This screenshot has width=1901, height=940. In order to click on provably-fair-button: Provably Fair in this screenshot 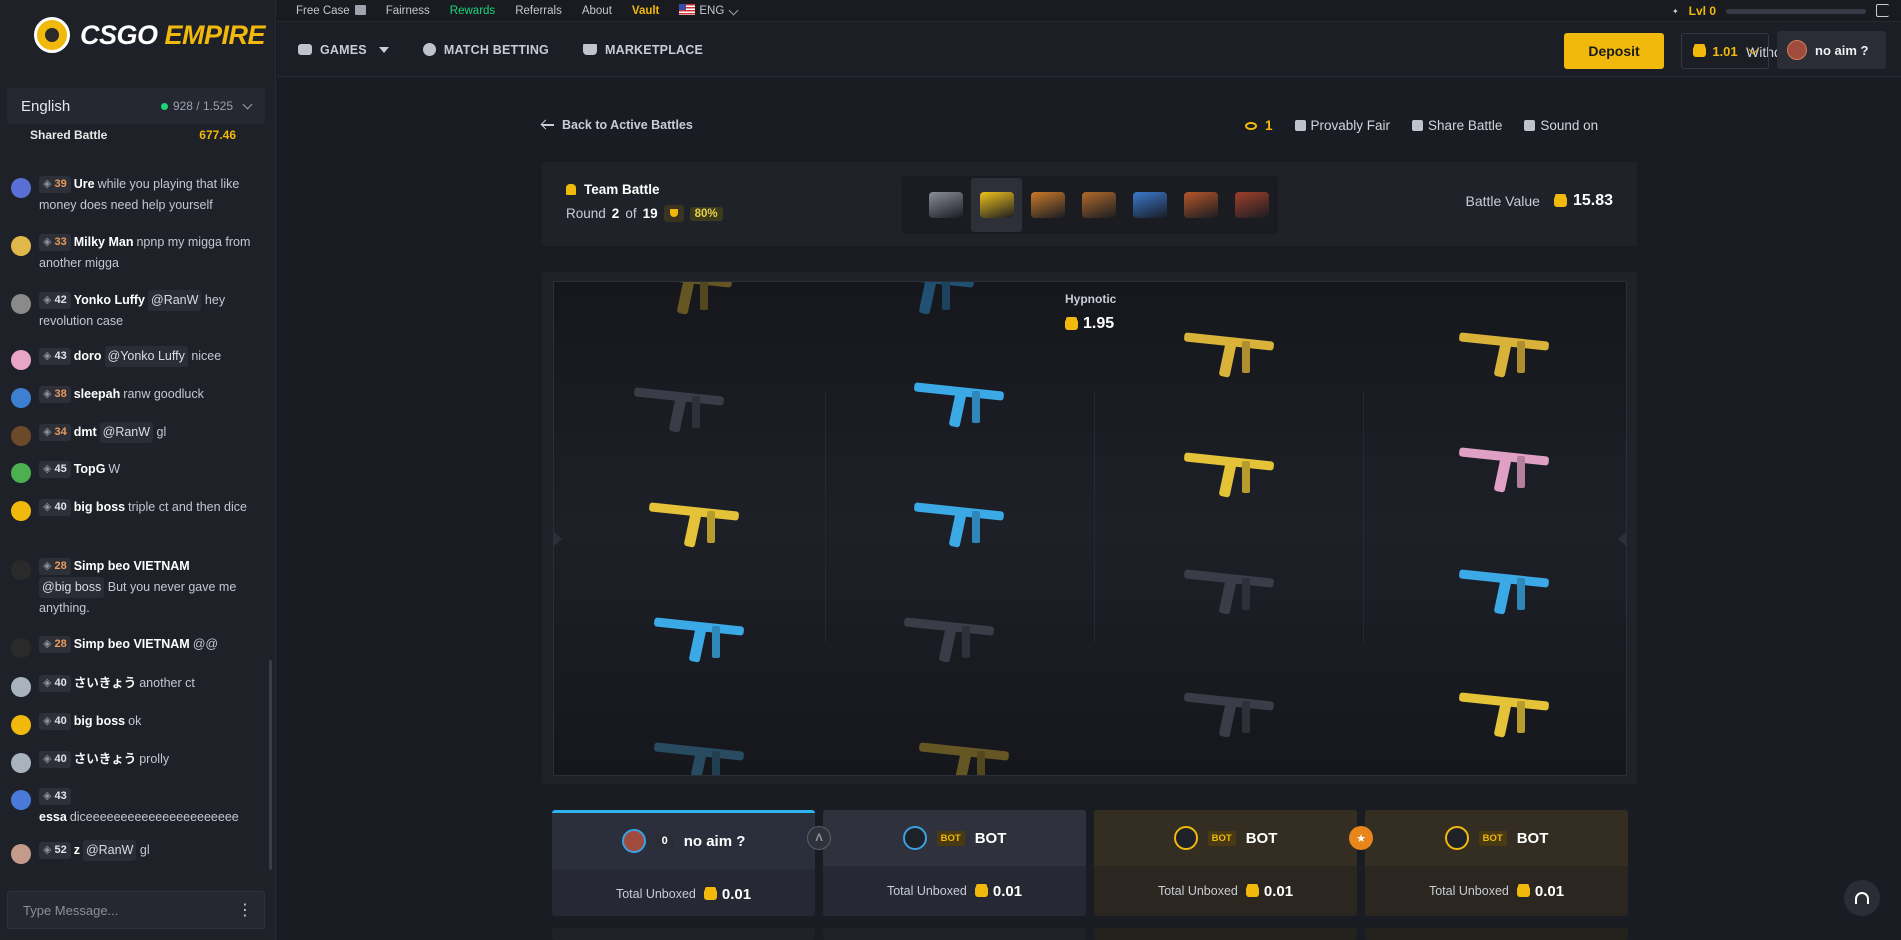, I will do `click(1342, 125)`.